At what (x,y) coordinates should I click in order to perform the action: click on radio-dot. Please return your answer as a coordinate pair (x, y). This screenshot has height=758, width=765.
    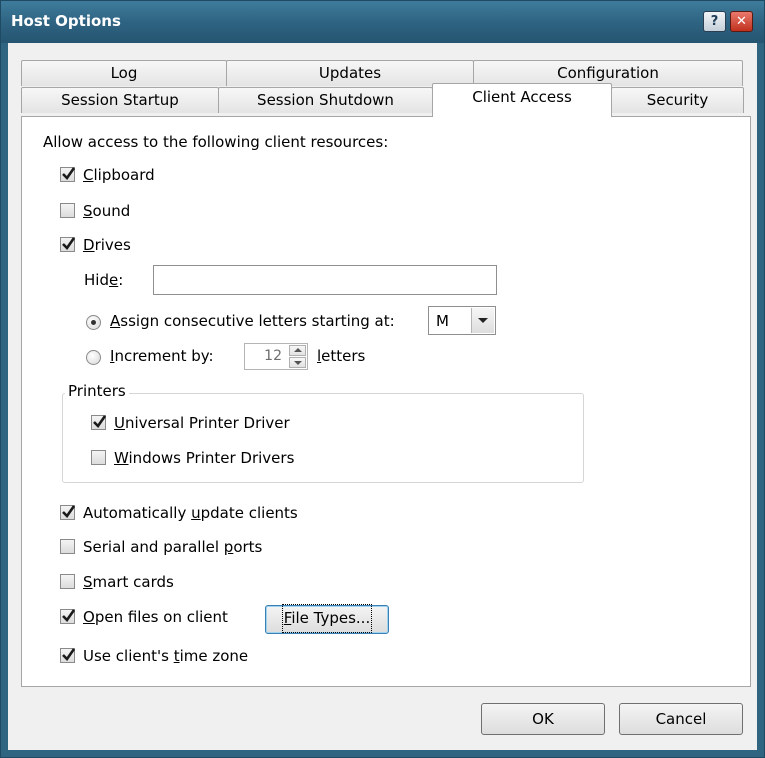
    Looking at the image, I should click on (93, 322).